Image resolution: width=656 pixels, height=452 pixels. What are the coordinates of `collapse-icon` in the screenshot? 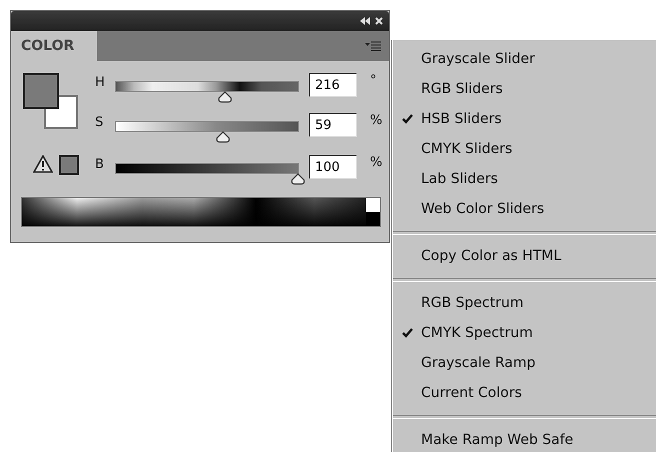 It's located at (365, 21).